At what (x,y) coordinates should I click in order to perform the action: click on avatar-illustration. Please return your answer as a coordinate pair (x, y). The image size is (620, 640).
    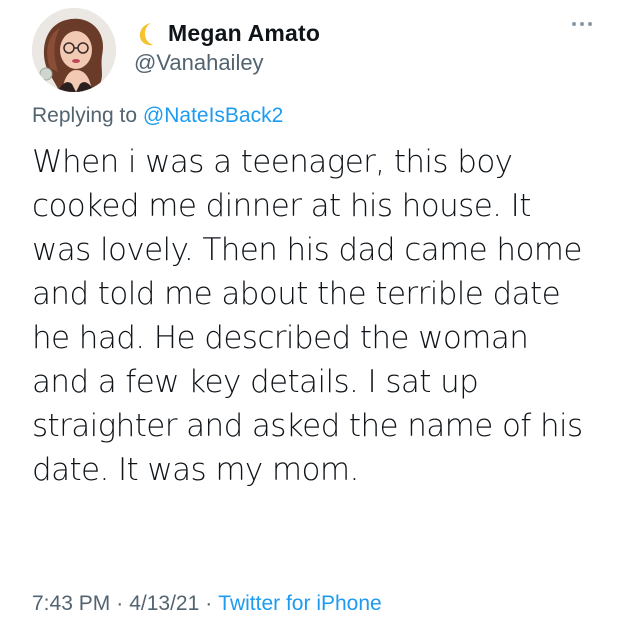
    Looking at the image, I should click on (74, 50).